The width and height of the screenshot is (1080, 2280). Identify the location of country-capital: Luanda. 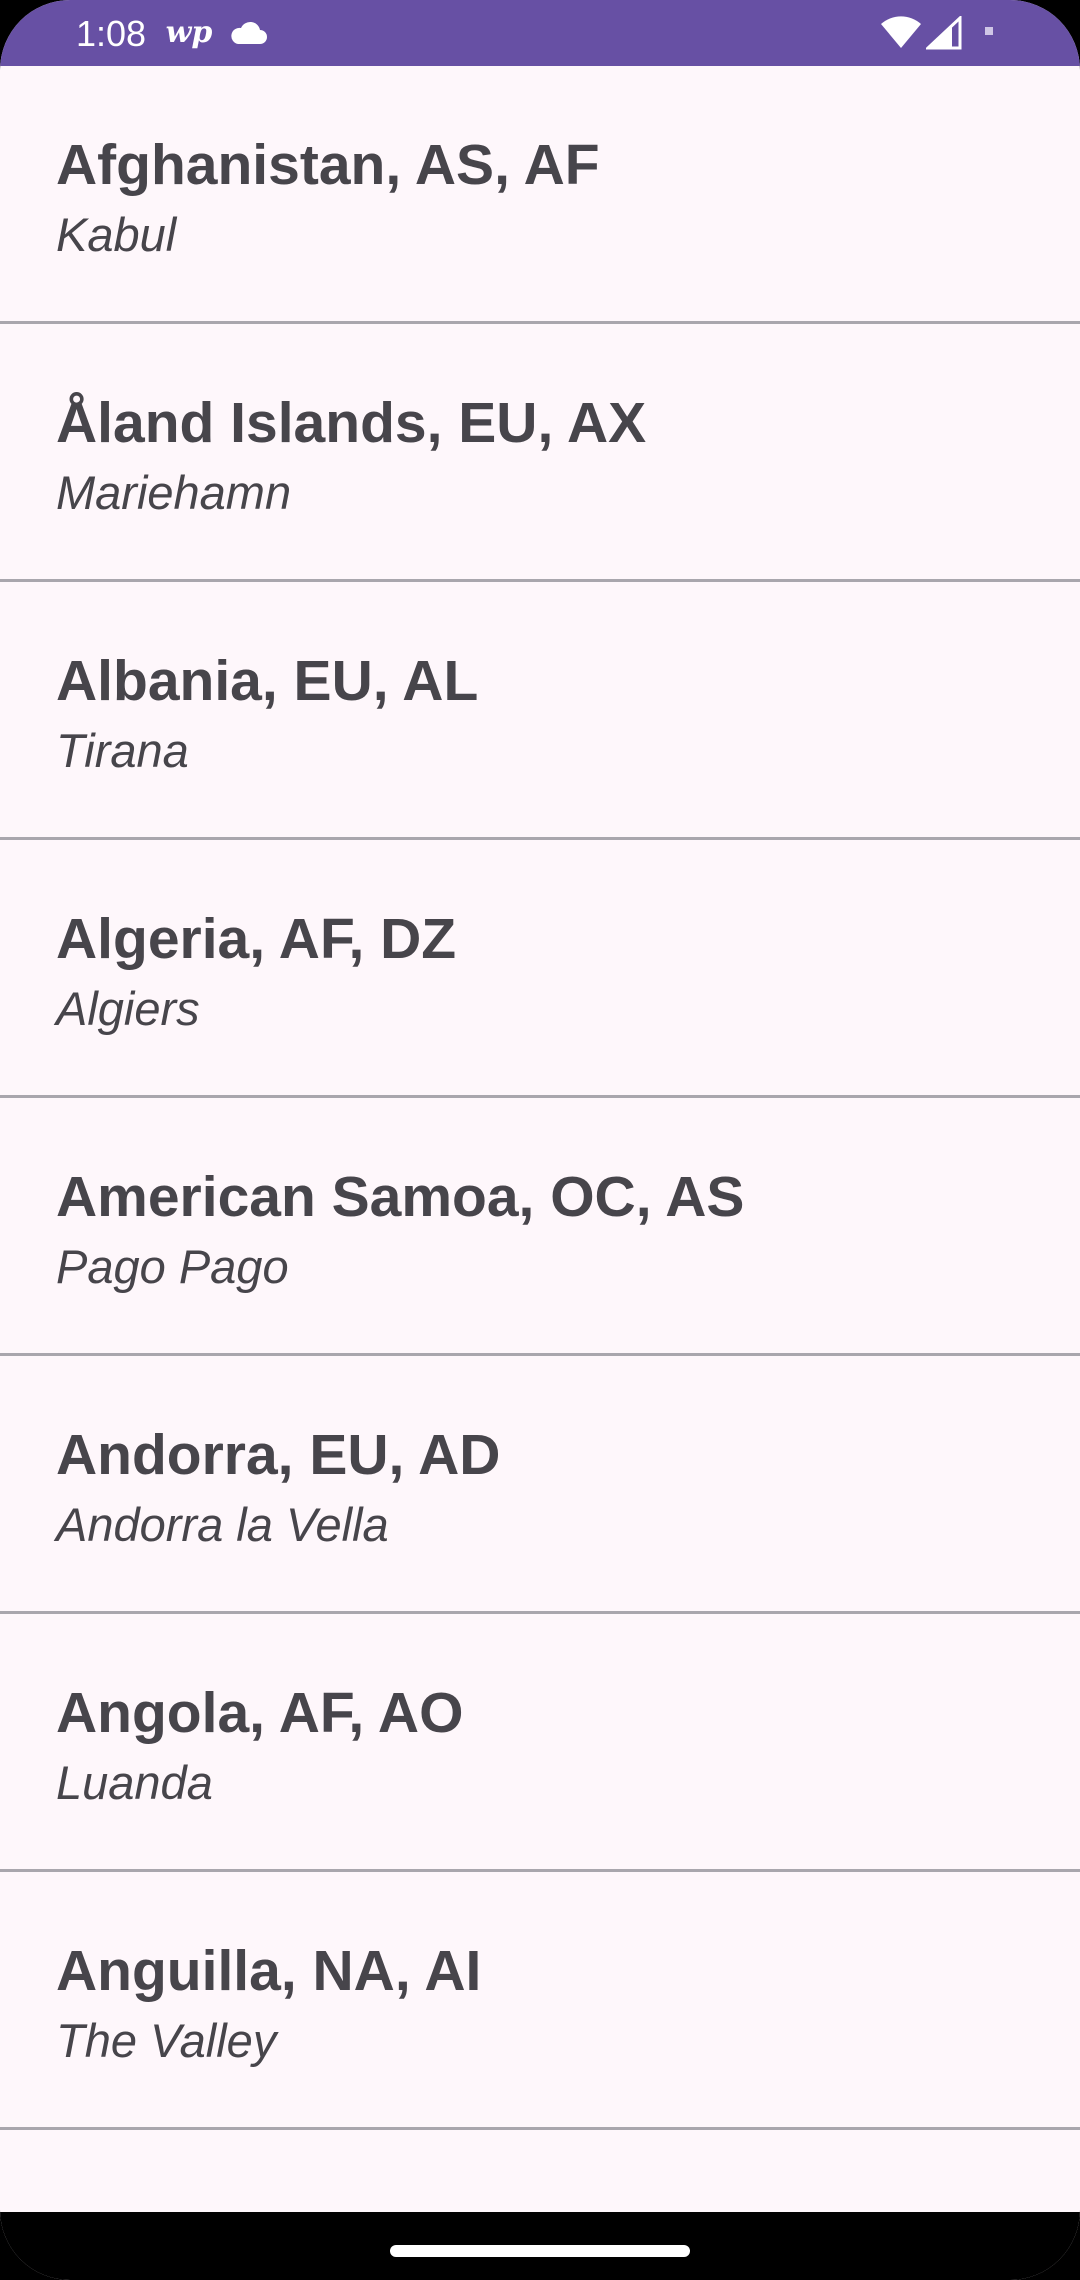
(134, 1782).